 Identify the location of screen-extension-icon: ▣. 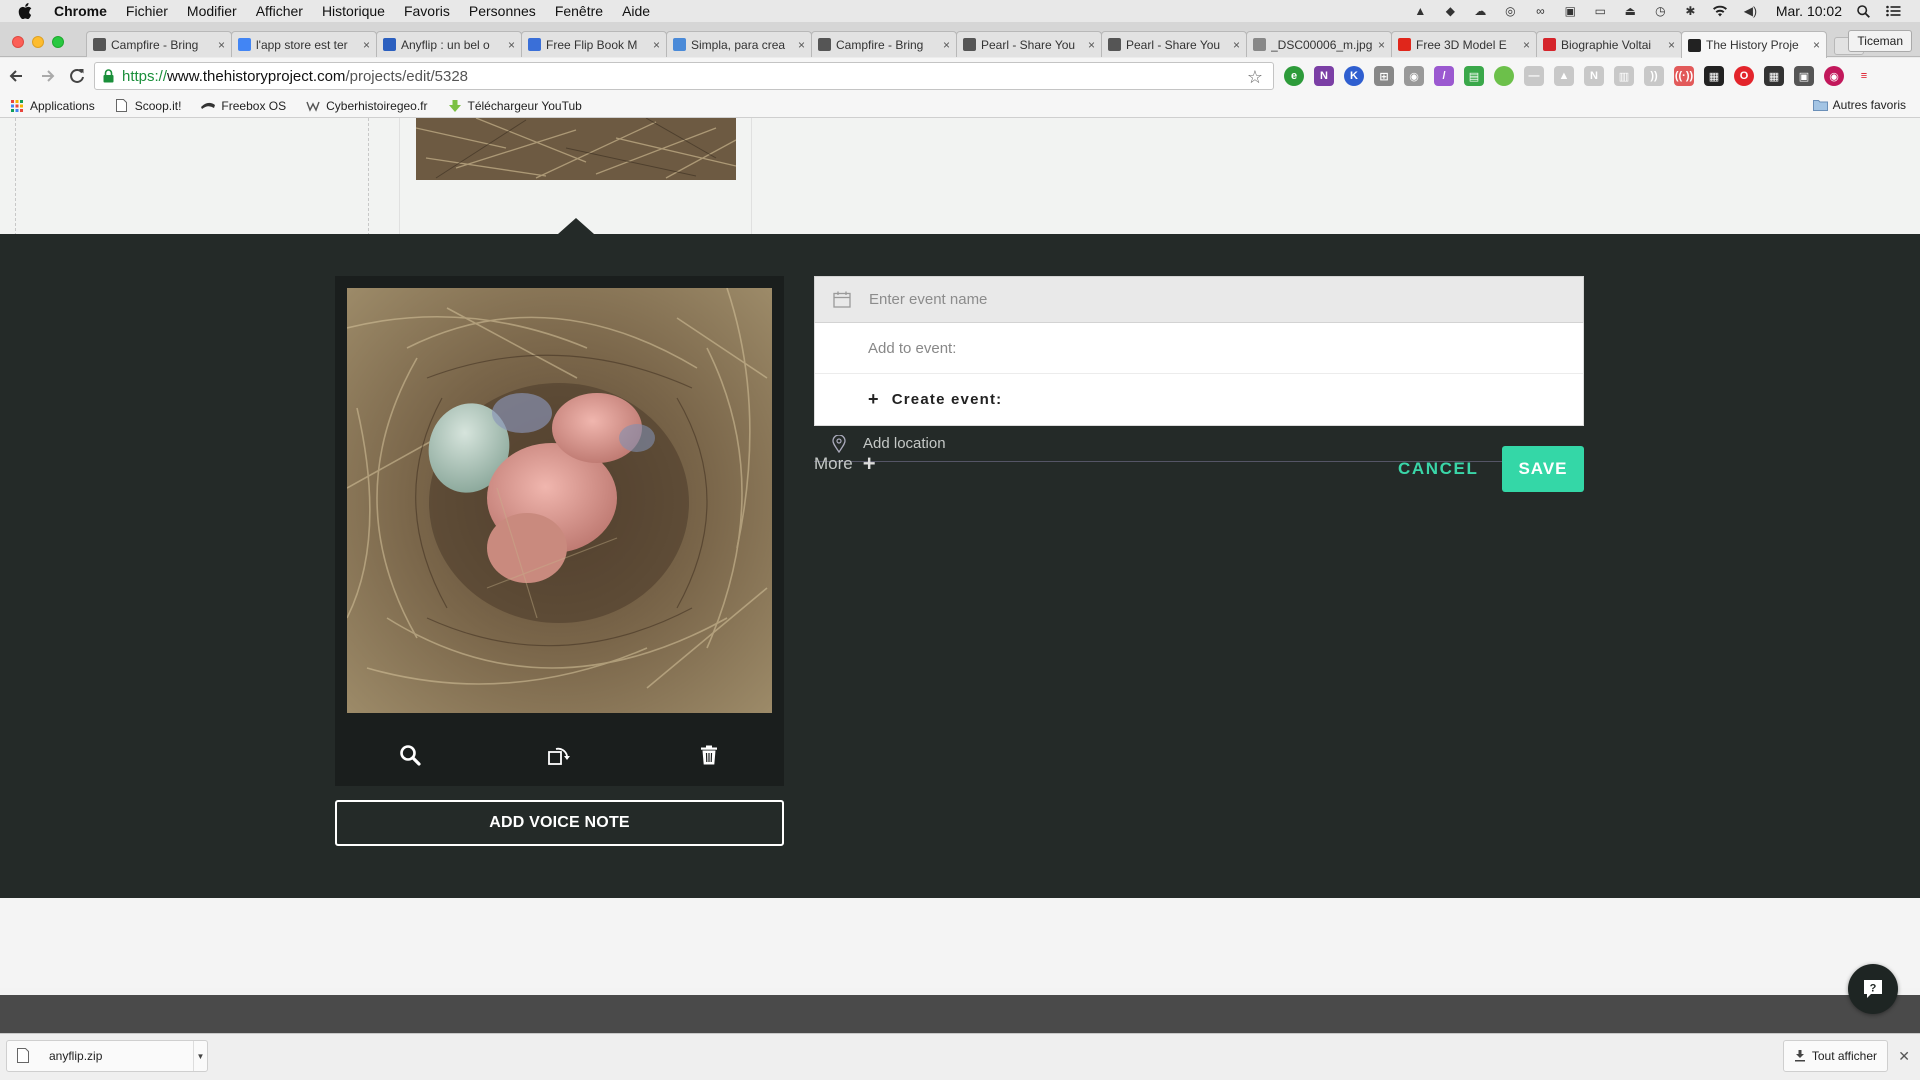
(1804, 76).